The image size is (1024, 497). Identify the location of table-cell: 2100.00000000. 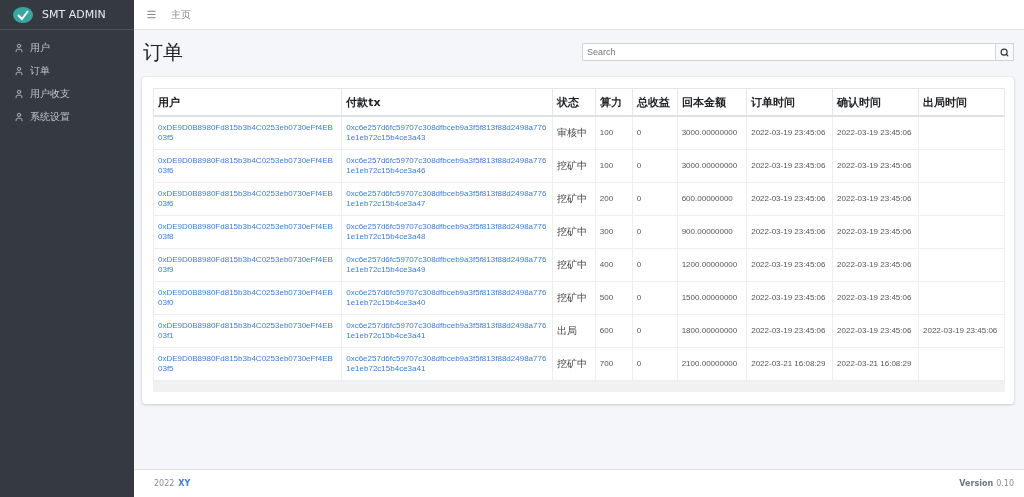
(709, 364).